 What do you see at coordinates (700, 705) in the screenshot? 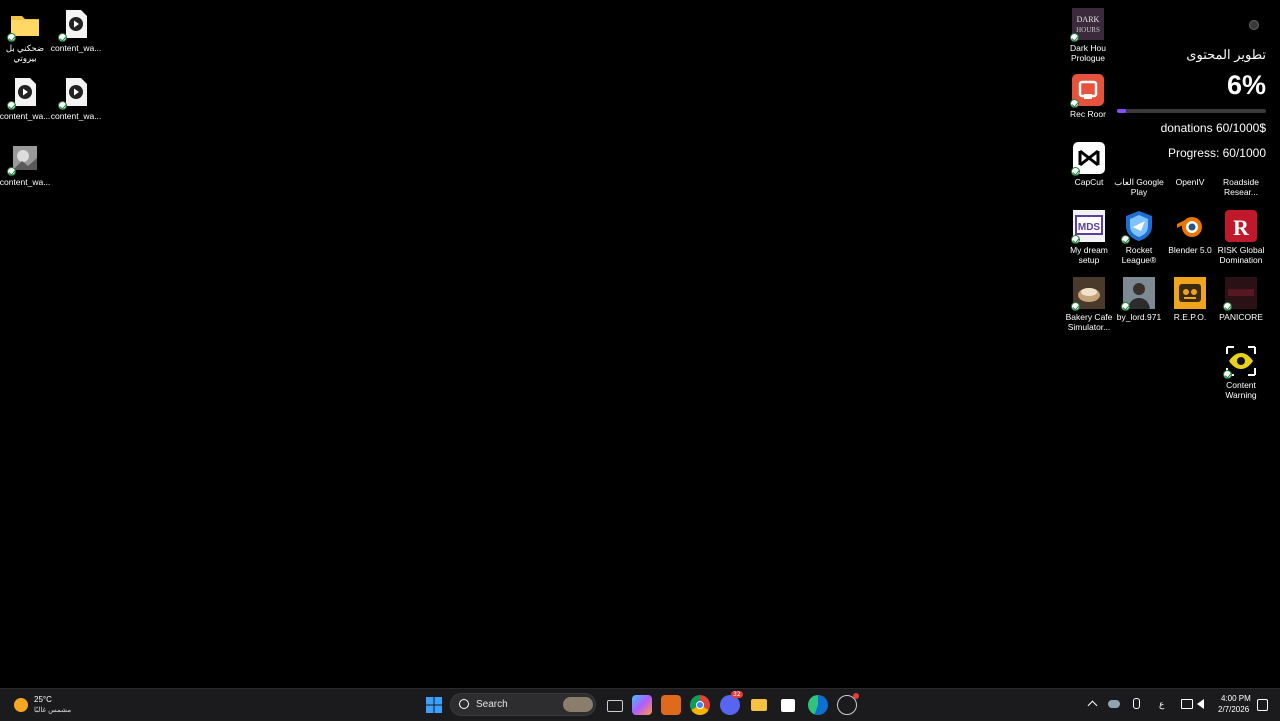
I see `chrome-icon` at bounding box center [700, 705].